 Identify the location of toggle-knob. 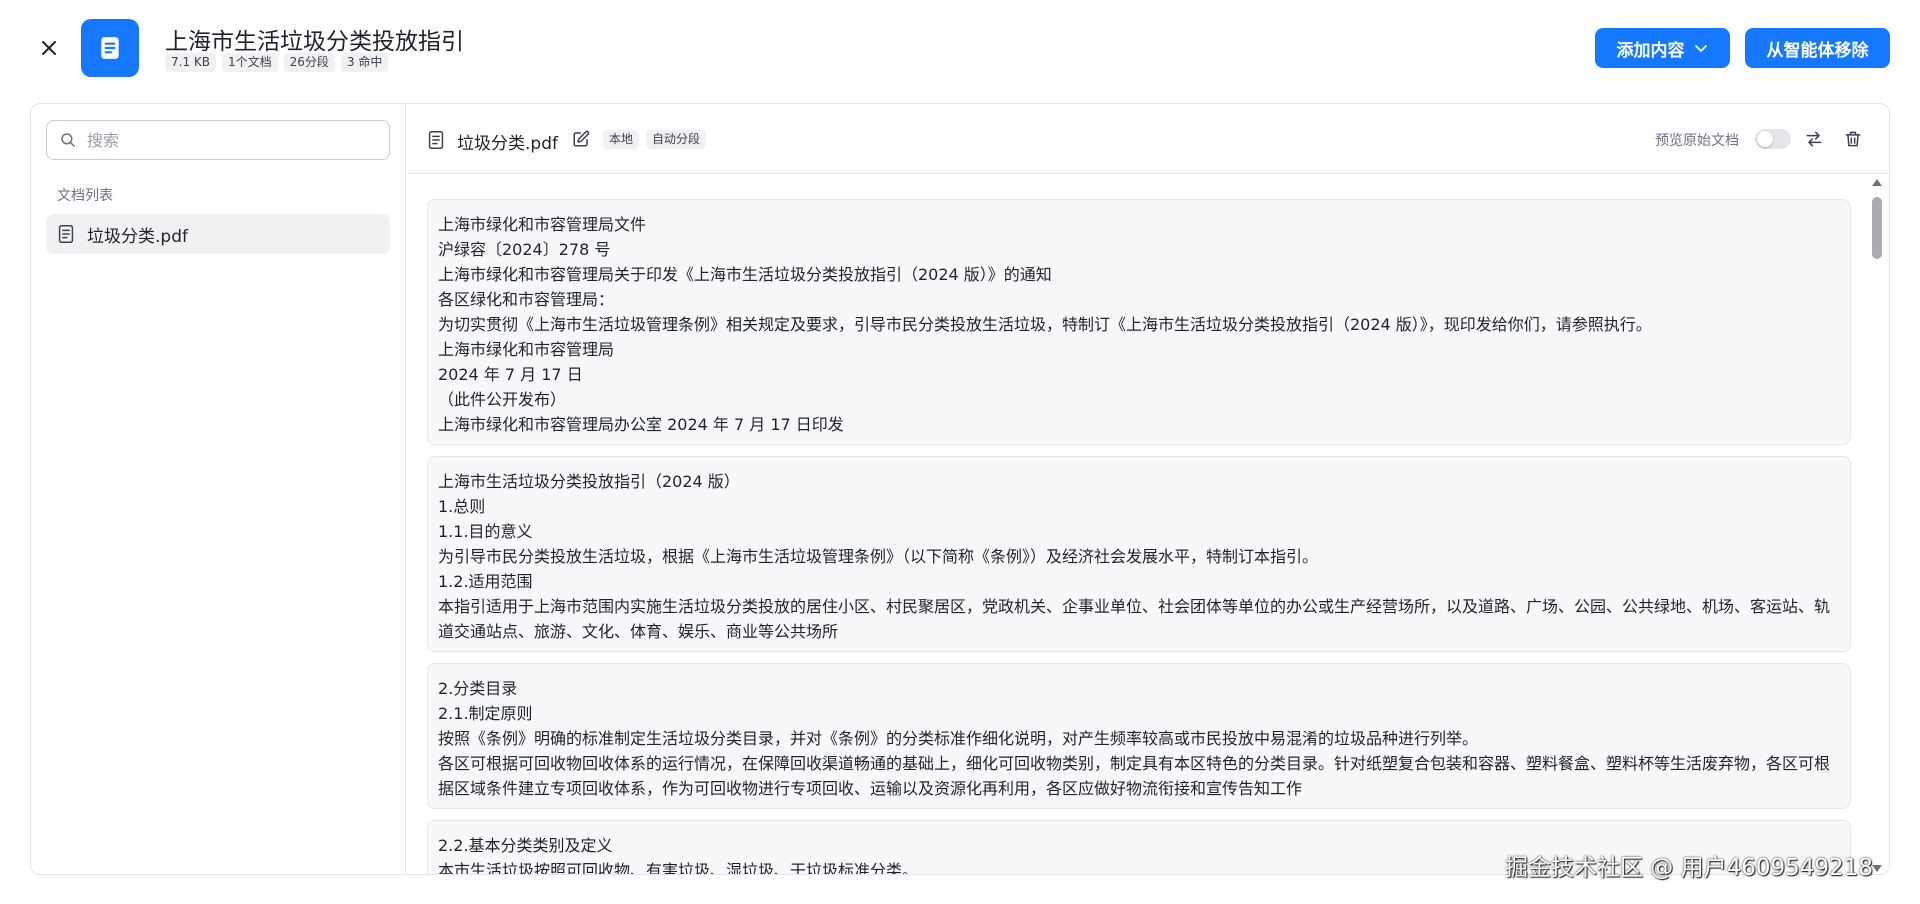
(1765, 139).